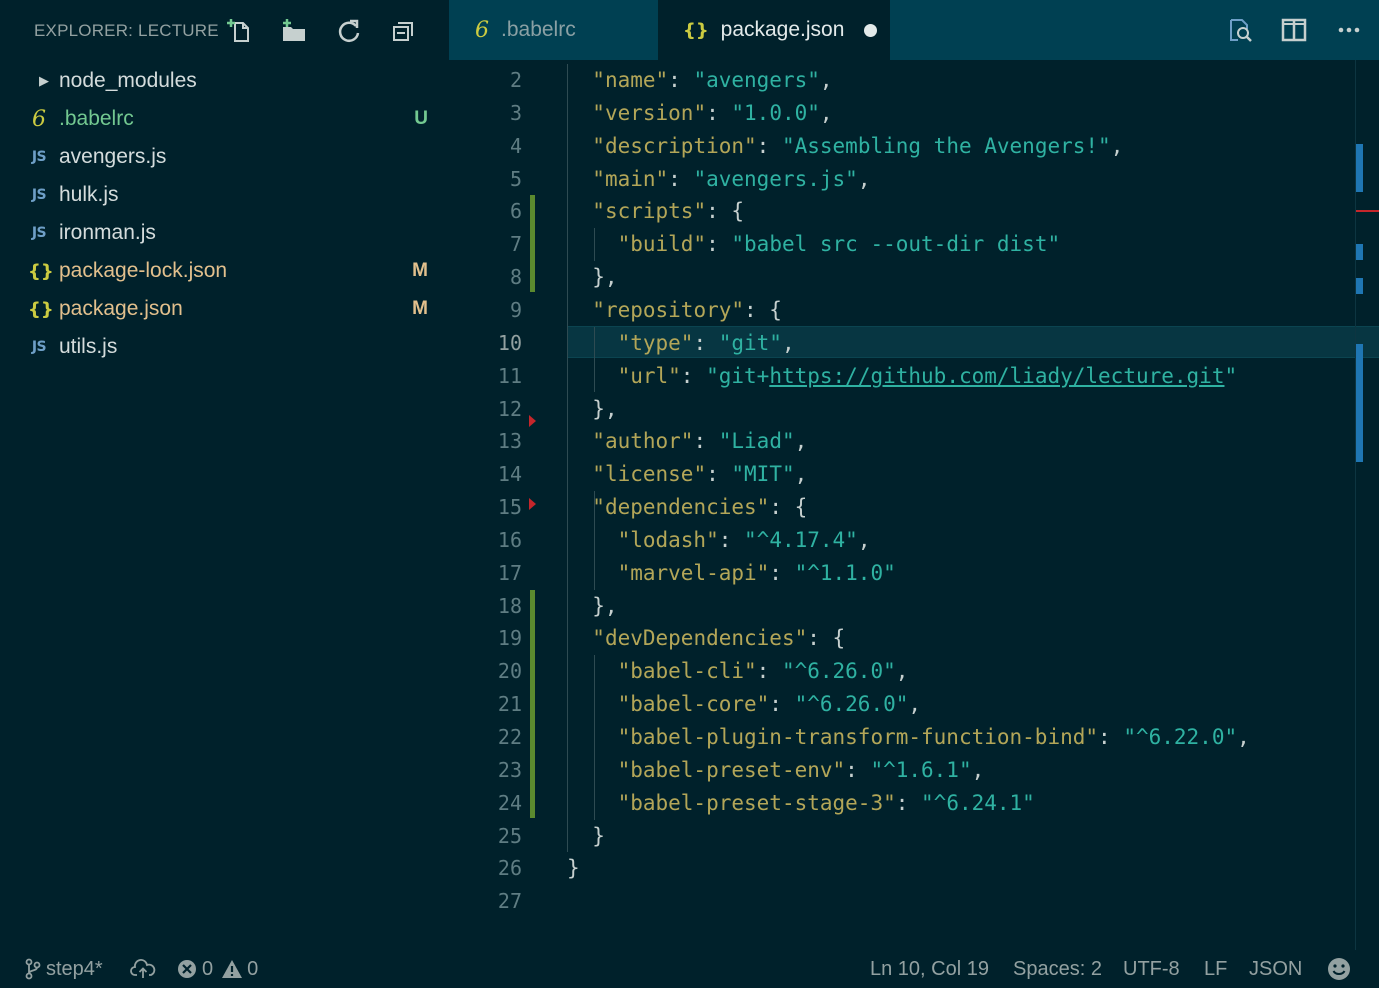  What do you see at coordinates (294, 31) in the screenshot?
I see `new-folder-icon` at bounding box center [294, 31].